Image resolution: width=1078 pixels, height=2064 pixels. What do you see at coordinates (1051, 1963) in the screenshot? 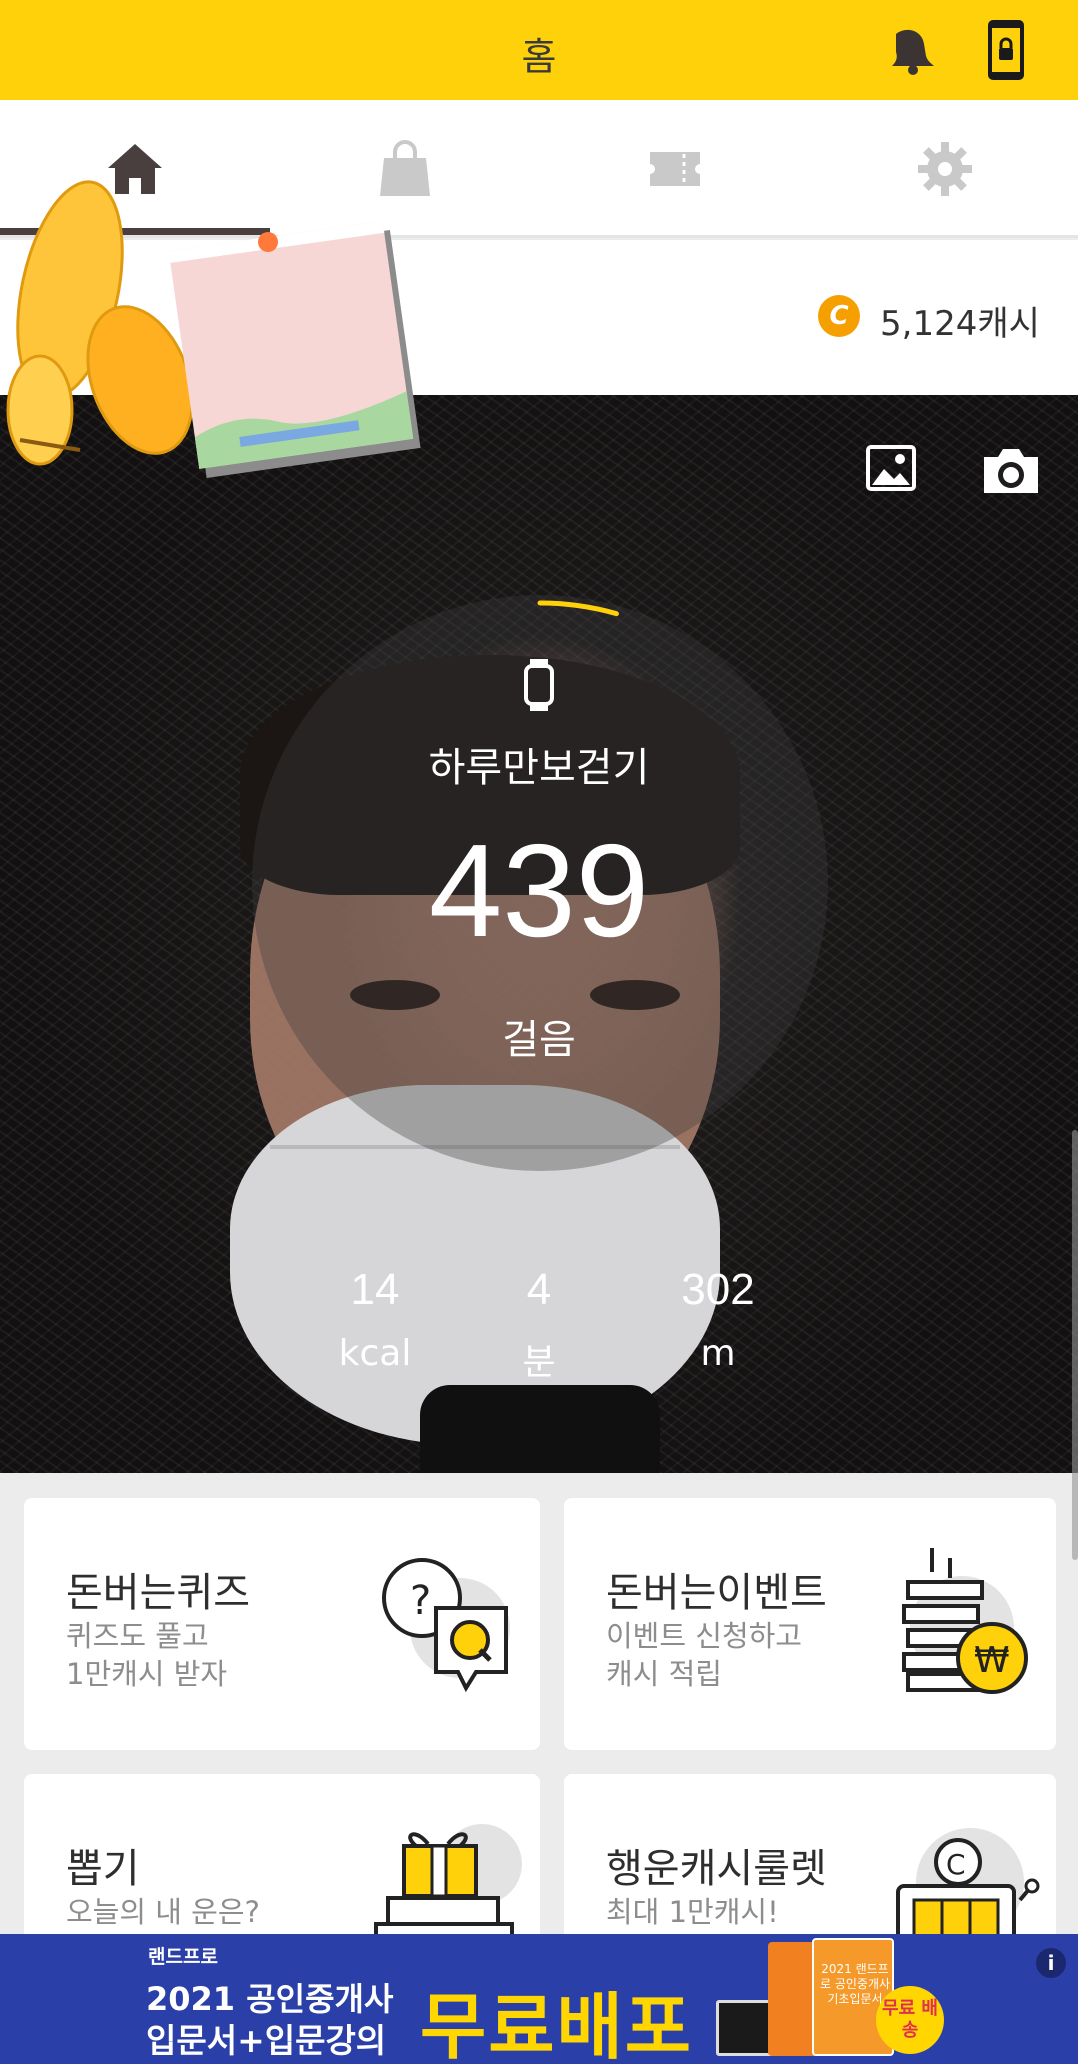
I see `ad-info-icon: i` at bounding box center [1051, 1963].